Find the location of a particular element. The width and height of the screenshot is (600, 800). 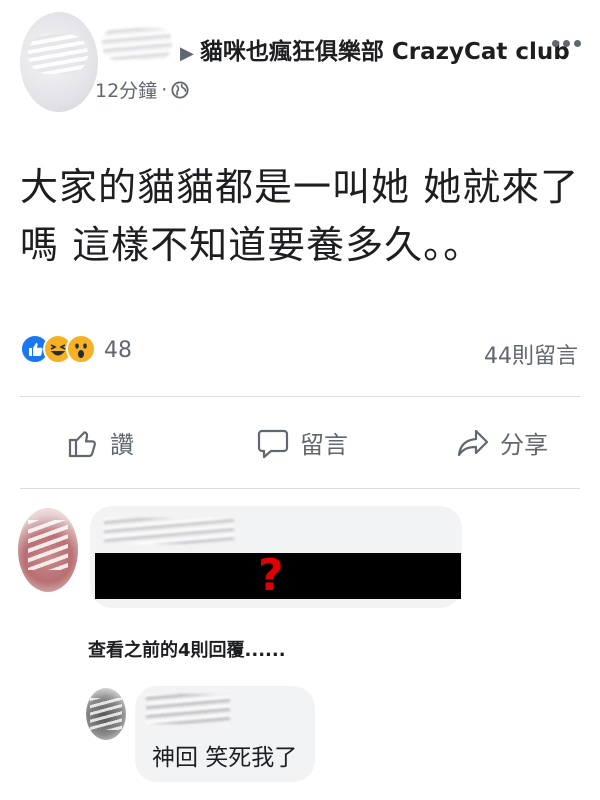

group-name: 貓咪也瘋狂俱樂部 CrazyCat club is located at coordinates (384, 52).